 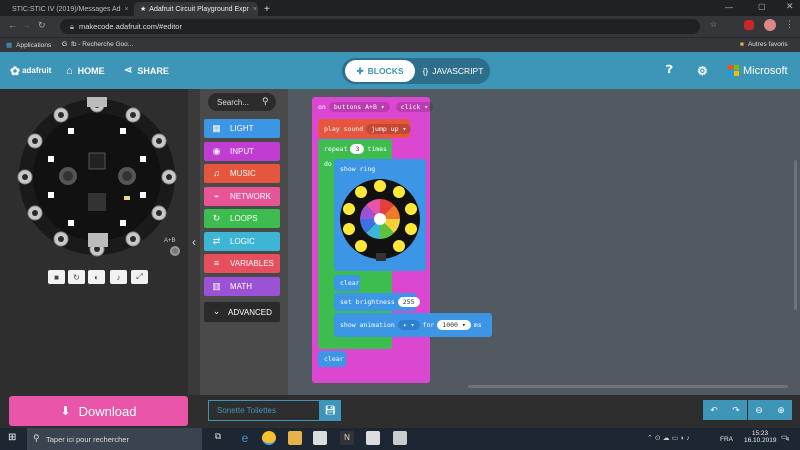 What do you see at coordinates (56, 277) in the screenshot?
I see `stop-button: ■` at bounding box center [56, 277].